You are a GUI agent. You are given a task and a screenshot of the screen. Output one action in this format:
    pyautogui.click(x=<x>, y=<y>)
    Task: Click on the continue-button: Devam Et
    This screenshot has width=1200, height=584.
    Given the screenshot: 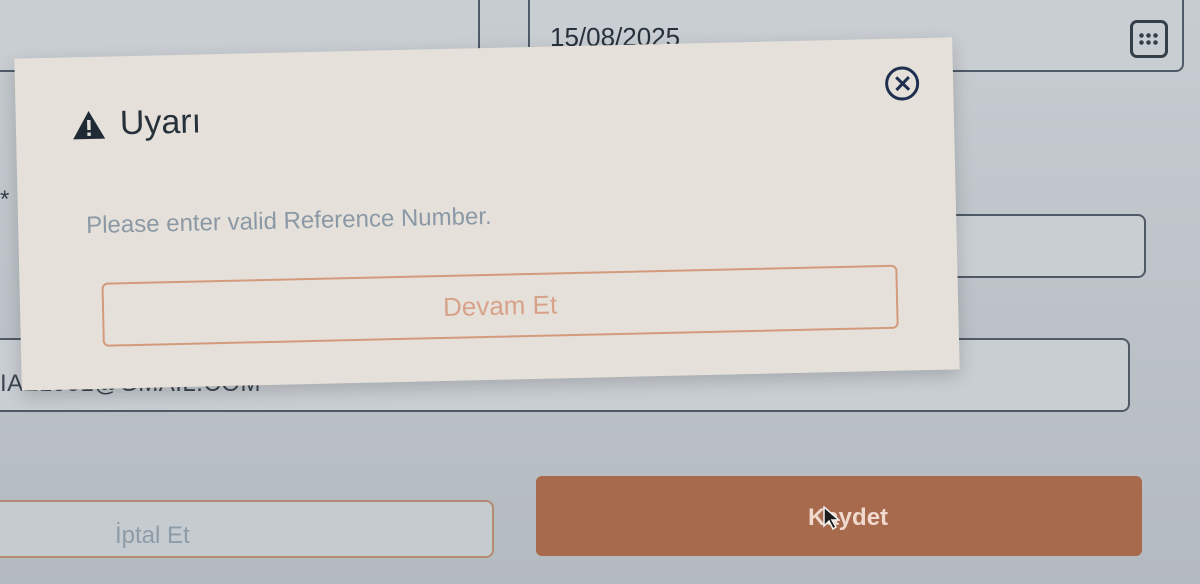 What is the action you would take?
    pyautogui.click(x=500, y=305)
    